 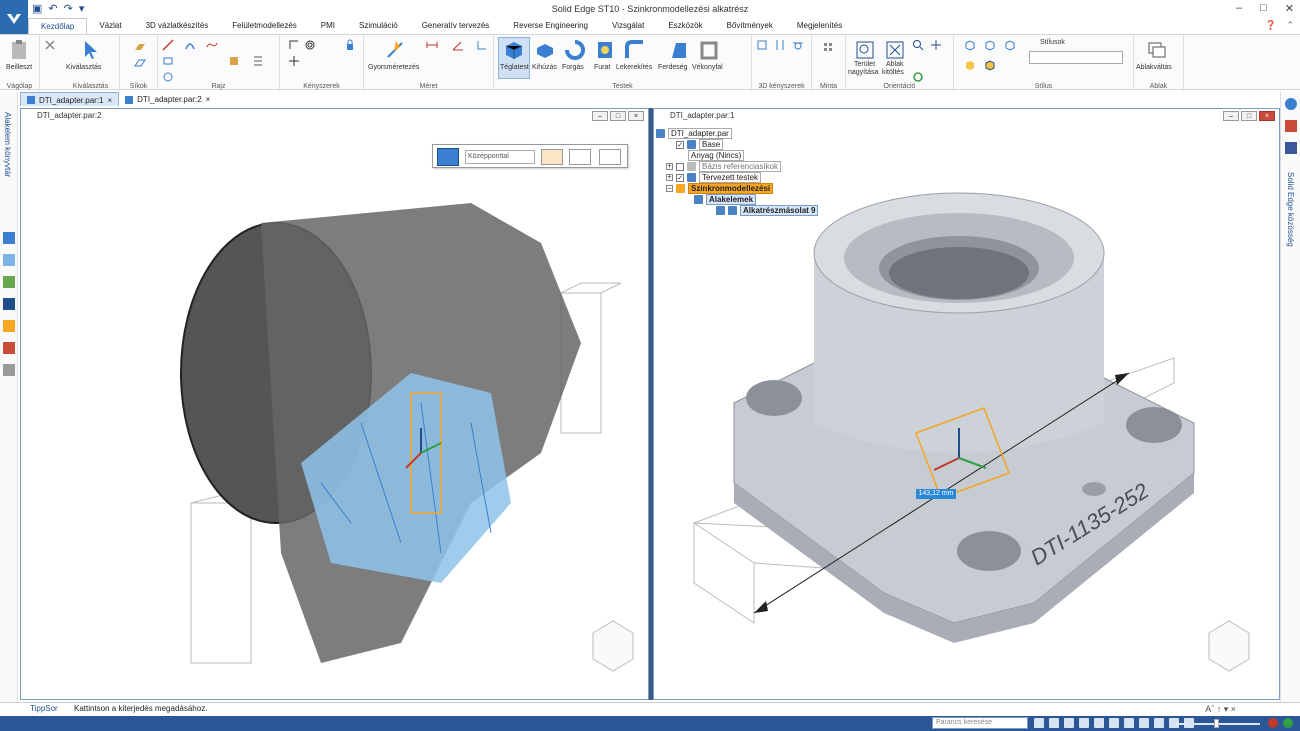 I want to click on tools-wrench-icon, so click(x=9, y=370).